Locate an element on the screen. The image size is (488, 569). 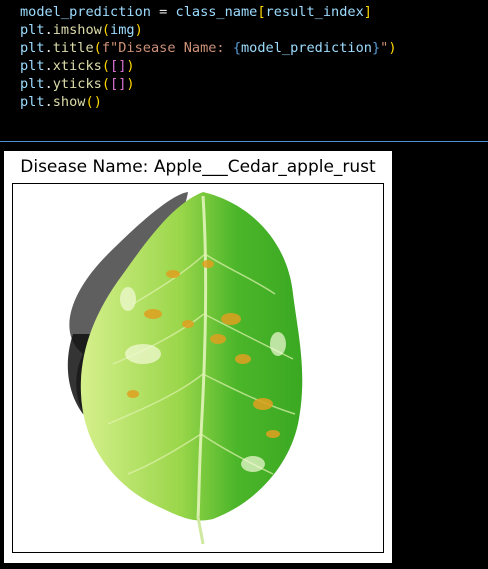
code-token: { is located at coordinates (236, 48).